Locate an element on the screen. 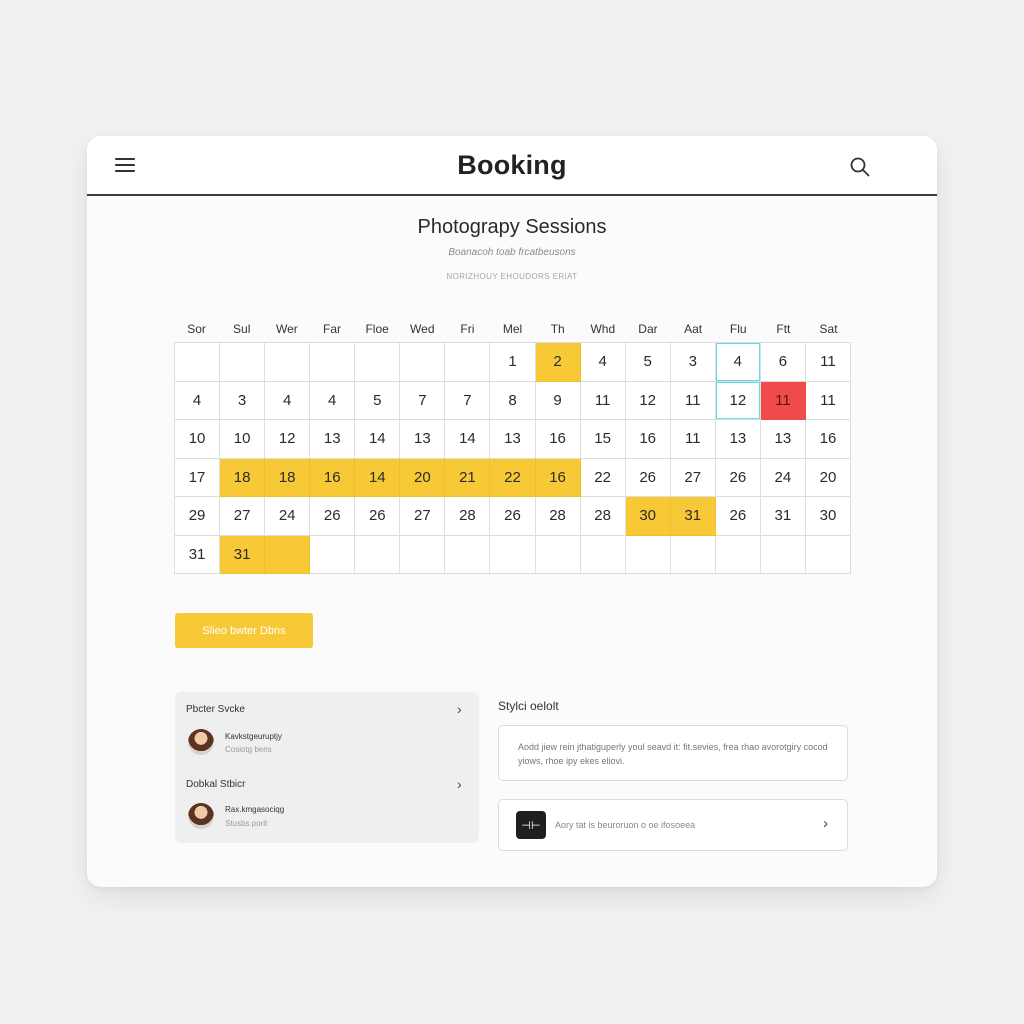 Image resolution: width=1024 pixels, height=1024 pixels. calendar-day-booked: 2 is located at coordinates (558, 362).